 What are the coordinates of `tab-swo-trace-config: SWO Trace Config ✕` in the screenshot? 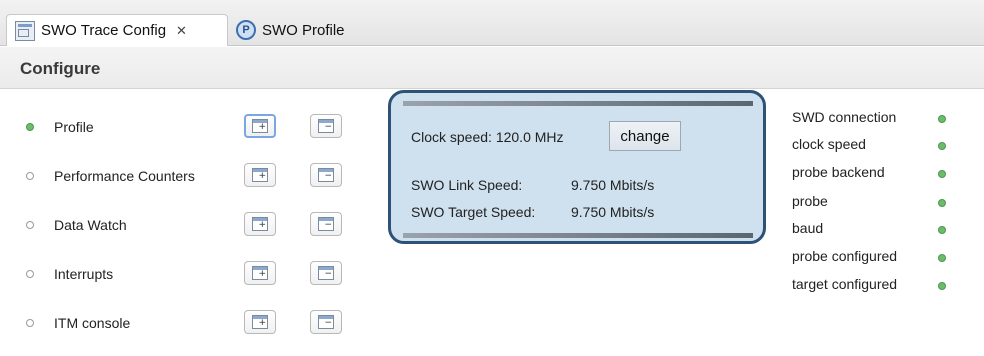 It's located at (117, 30).